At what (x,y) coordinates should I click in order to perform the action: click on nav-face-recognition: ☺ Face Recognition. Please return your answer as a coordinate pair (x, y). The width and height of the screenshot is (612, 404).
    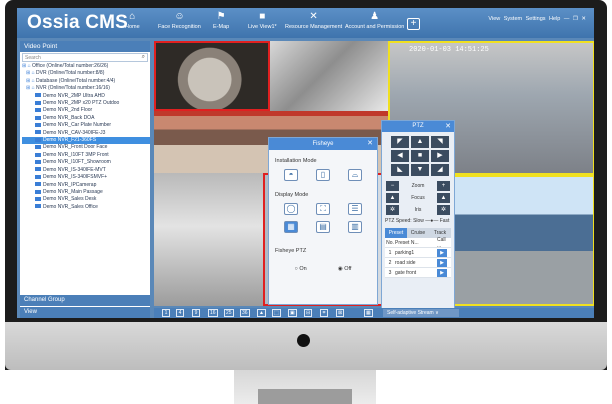
    Looking at the image, I should click on (179, 20).